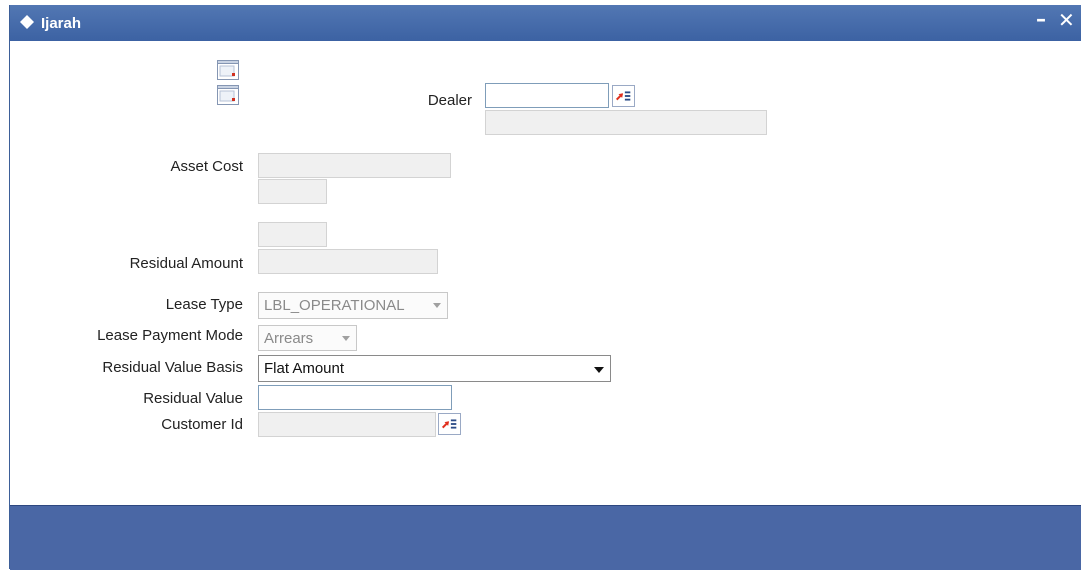  What do you see at coordinates (193, 398) in the screenshot?
I see `residual-value-label: Residual Value` at bounding box center [193, 398].